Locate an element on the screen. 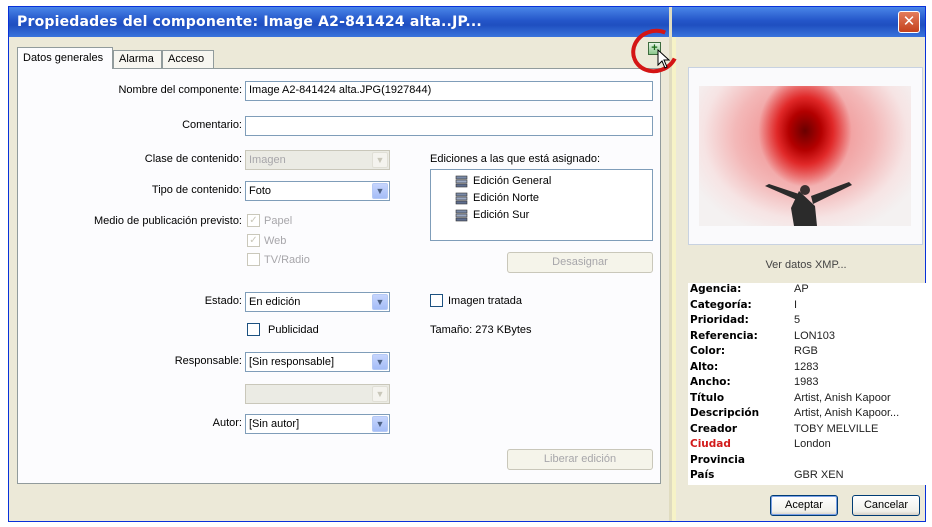 Image resolution: width=932 pixels, height=527 pixels. responsable-value: [Sin responsable] is located at coordinates (291, 362).